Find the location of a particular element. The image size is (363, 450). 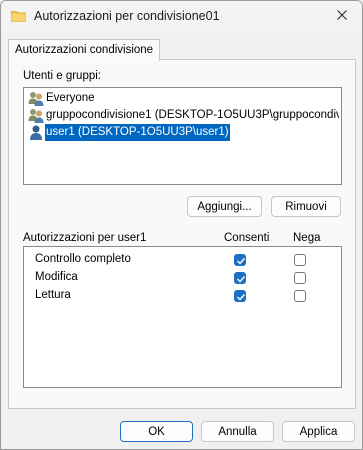

permission-name: Controllo completo is located at coordinates (83, 259).